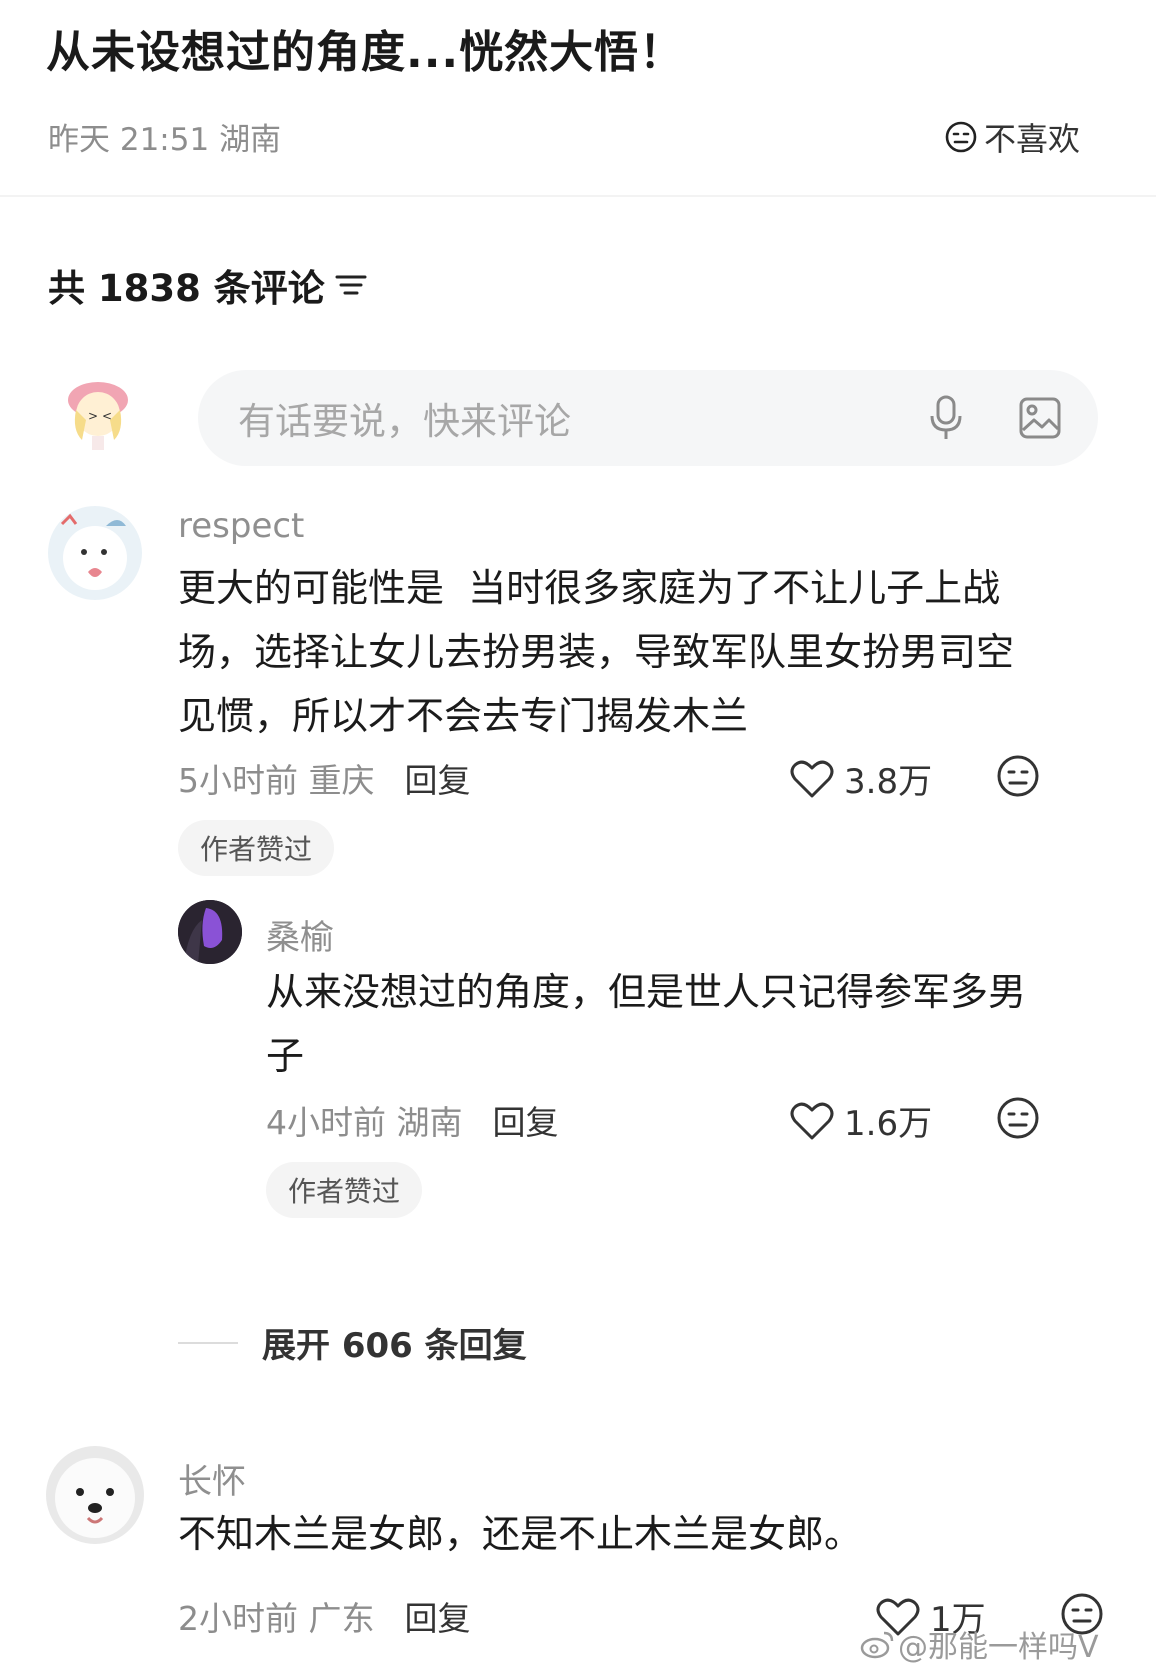 The image size is (1156, 1673). What do you see at coordinates (365, 52) in the screenshot?
I see `post-title: 从未设想过的角度...恍然大悟！` at bounding box center [365, 52].